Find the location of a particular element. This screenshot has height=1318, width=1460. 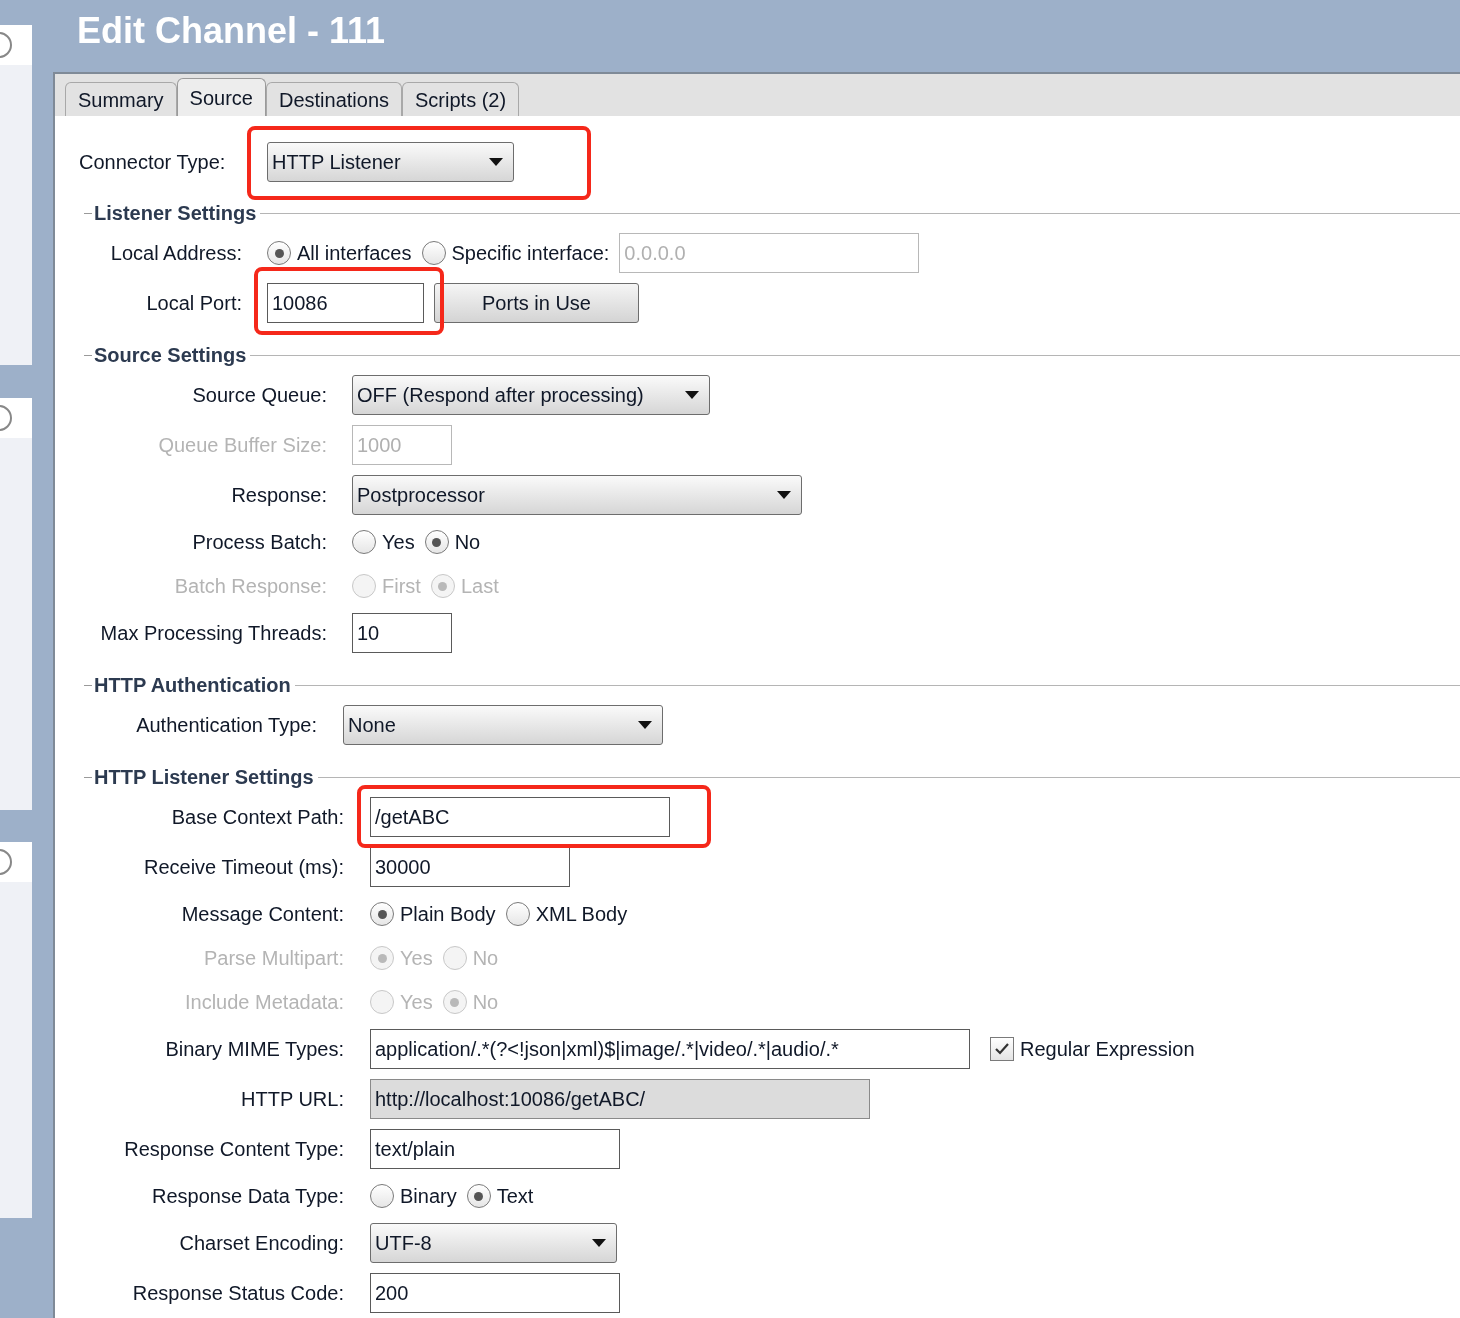

field-label: Queue Buffer Size: is located at coordinates (242, 445).